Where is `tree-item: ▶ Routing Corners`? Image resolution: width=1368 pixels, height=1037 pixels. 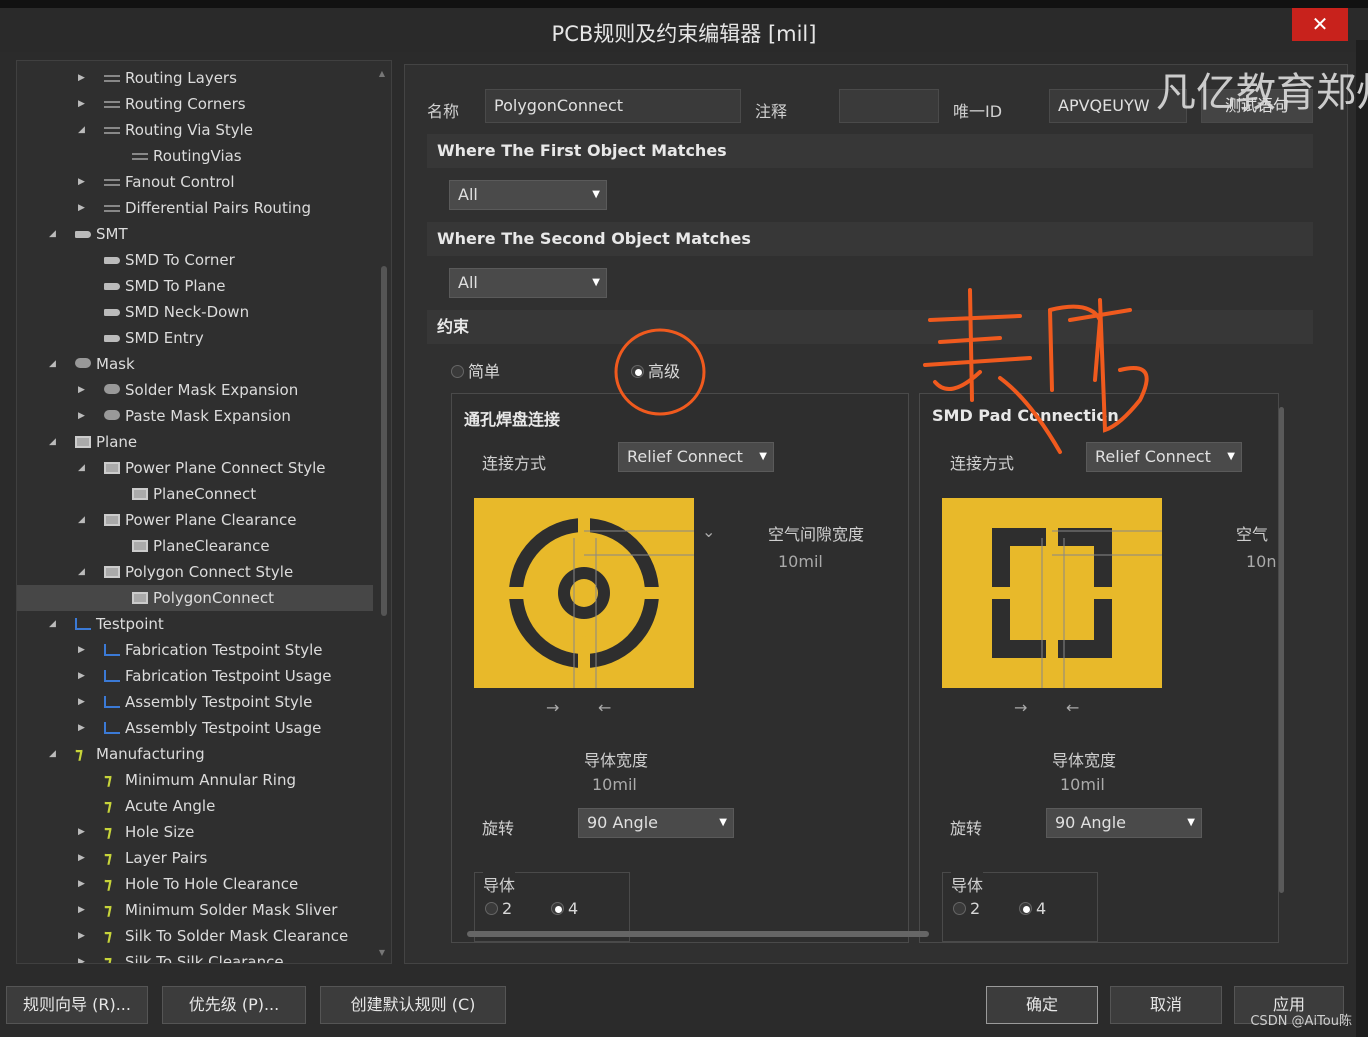
tree-item: ▶ Routing Corners is located at coordinates (195, 104).